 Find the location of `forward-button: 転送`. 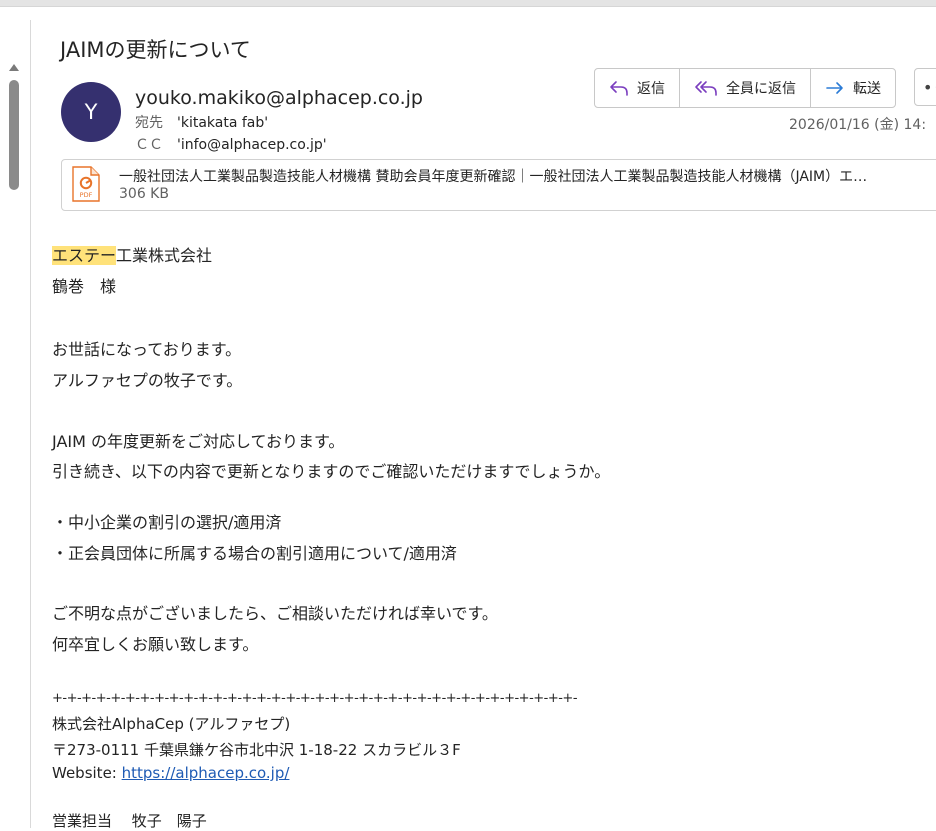

forward-button: 転送 is located at coordinates (853, 88).